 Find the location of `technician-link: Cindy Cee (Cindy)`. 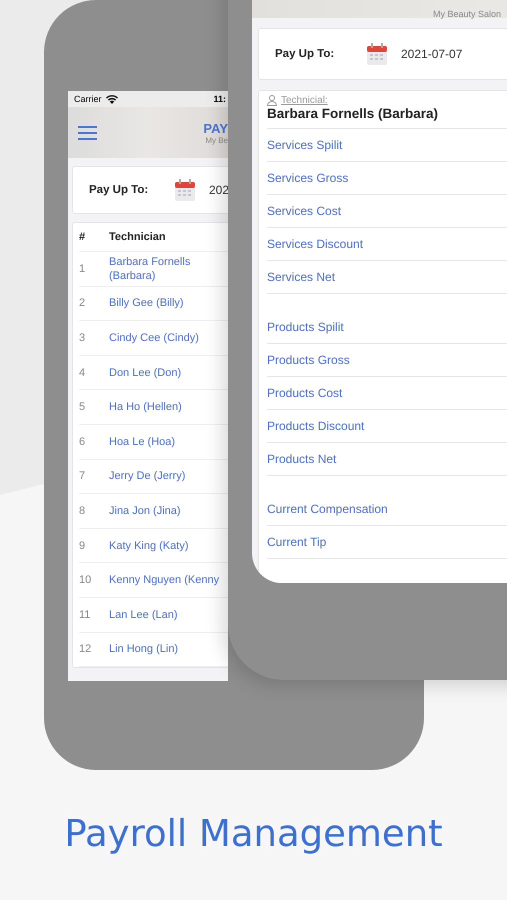

technician-link: Cindy Cee (Cindy) is located at coordinates (166, 337).